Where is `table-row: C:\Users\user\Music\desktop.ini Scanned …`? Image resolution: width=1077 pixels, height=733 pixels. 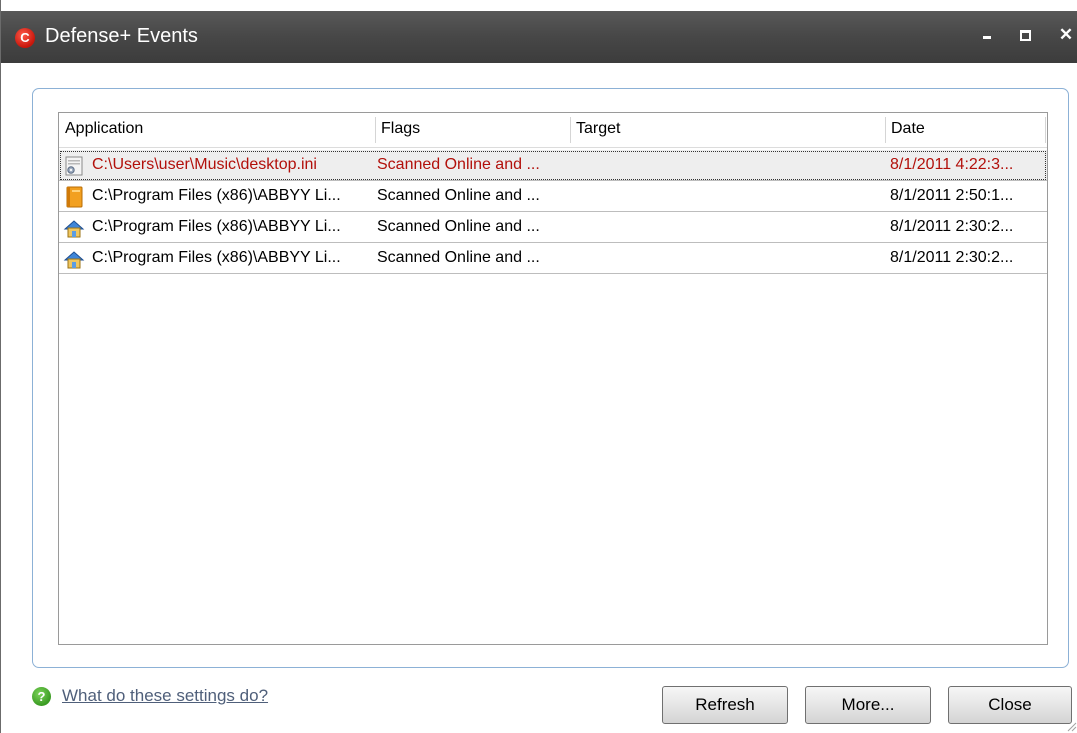
table-row: C:\Users\user\Music\desktop.ini Scanned … is located at coordinates (553, 165).